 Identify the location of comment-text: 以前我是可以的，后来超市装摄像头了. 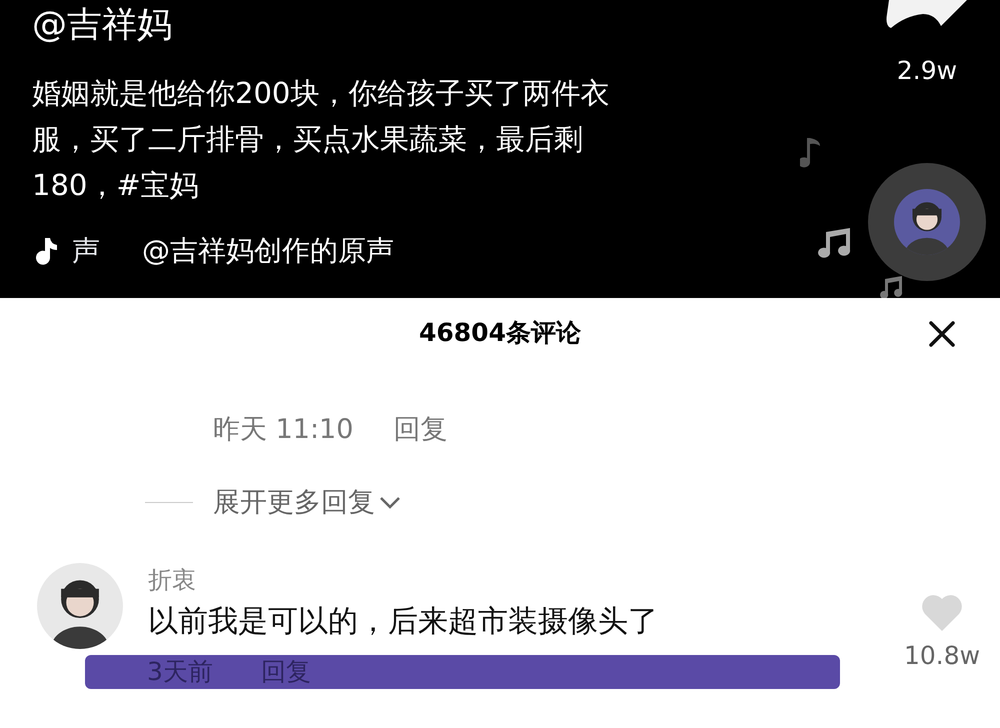
(403, 622).